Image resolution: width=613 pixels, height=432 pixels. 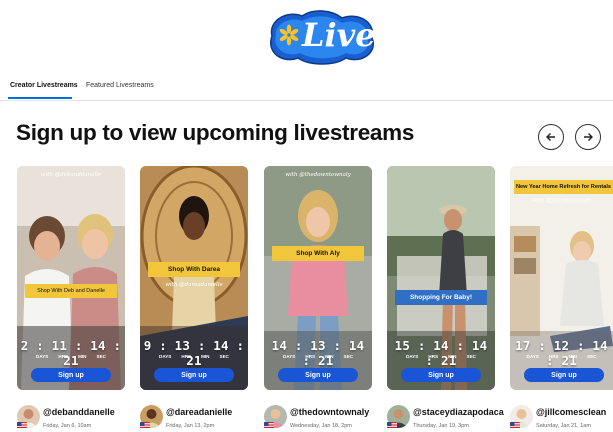 What do you see at coordinates (563, 426) in the screenshot?
I see `stream-date: Saturday, Jan 21, 1am` at bounding box center [563, 426].